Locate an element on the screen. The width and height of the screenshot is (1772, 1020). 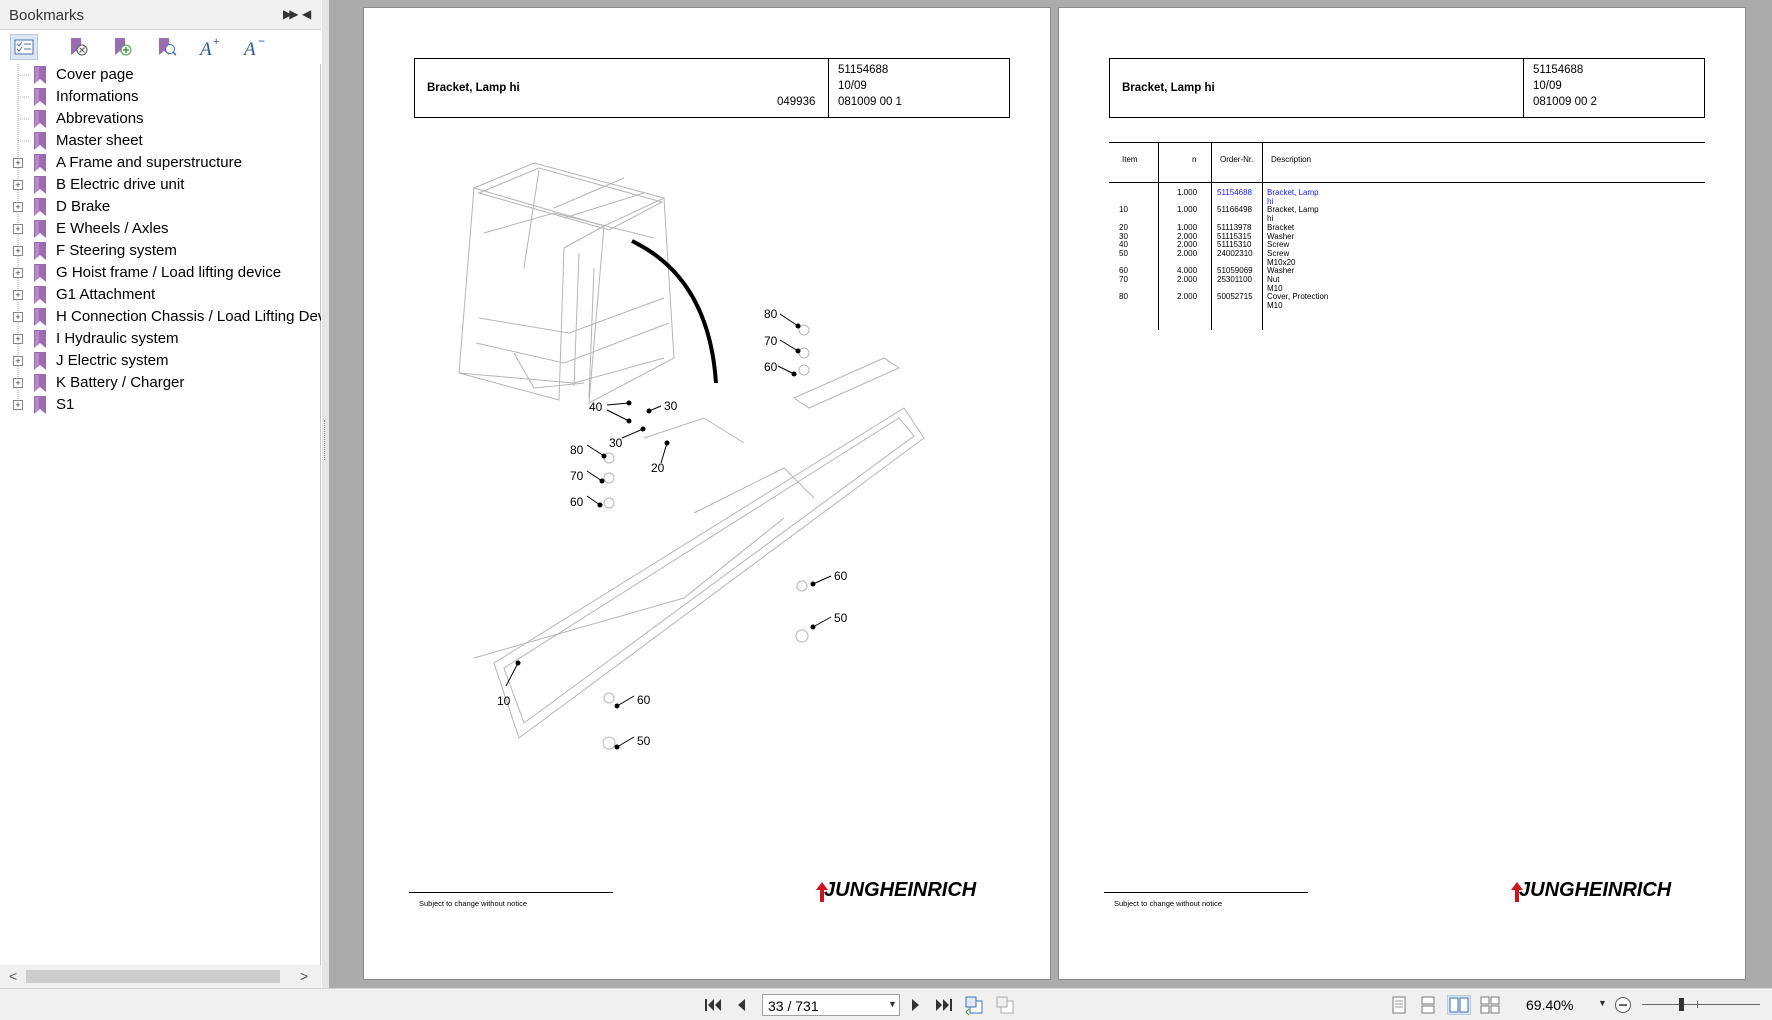
increase-font-button: A + is located at coordinates (210, 47).